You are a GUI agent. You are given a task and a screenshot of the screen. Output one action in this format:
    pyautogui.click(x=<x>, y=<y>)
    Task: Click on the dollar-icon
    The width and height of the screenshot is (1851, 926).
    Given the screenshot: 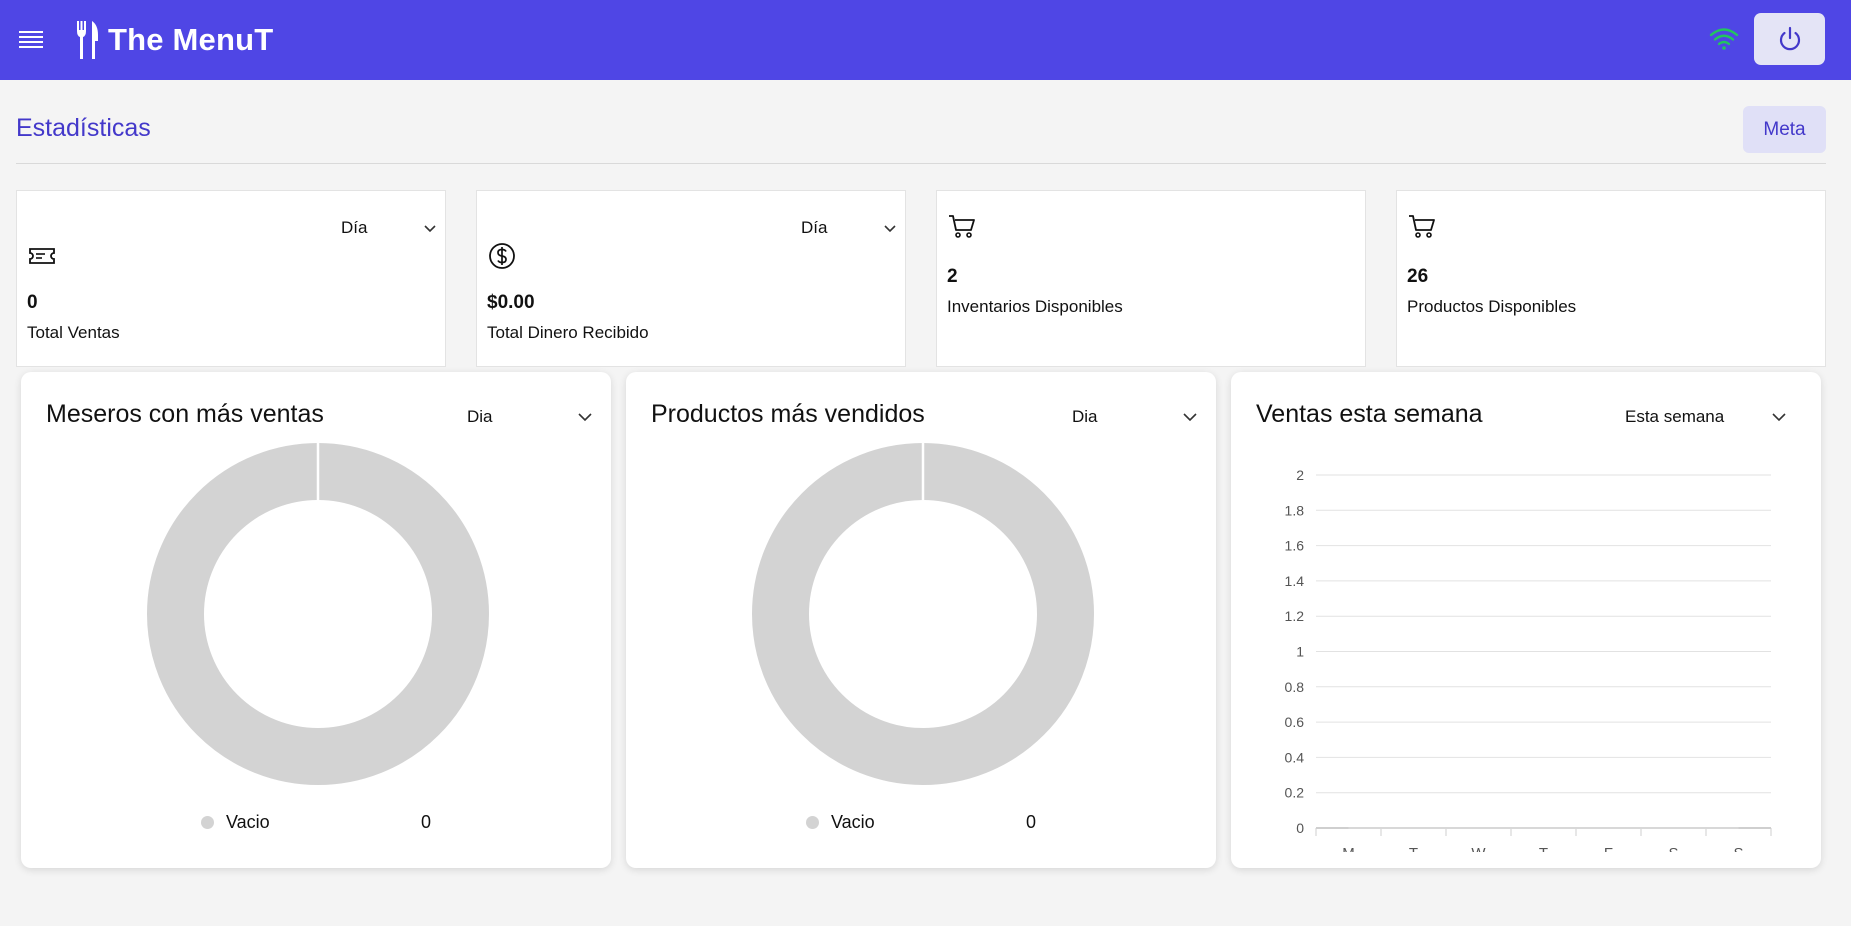 What is the action you would take?
    pyautogui.click(x=502, y=256)
    